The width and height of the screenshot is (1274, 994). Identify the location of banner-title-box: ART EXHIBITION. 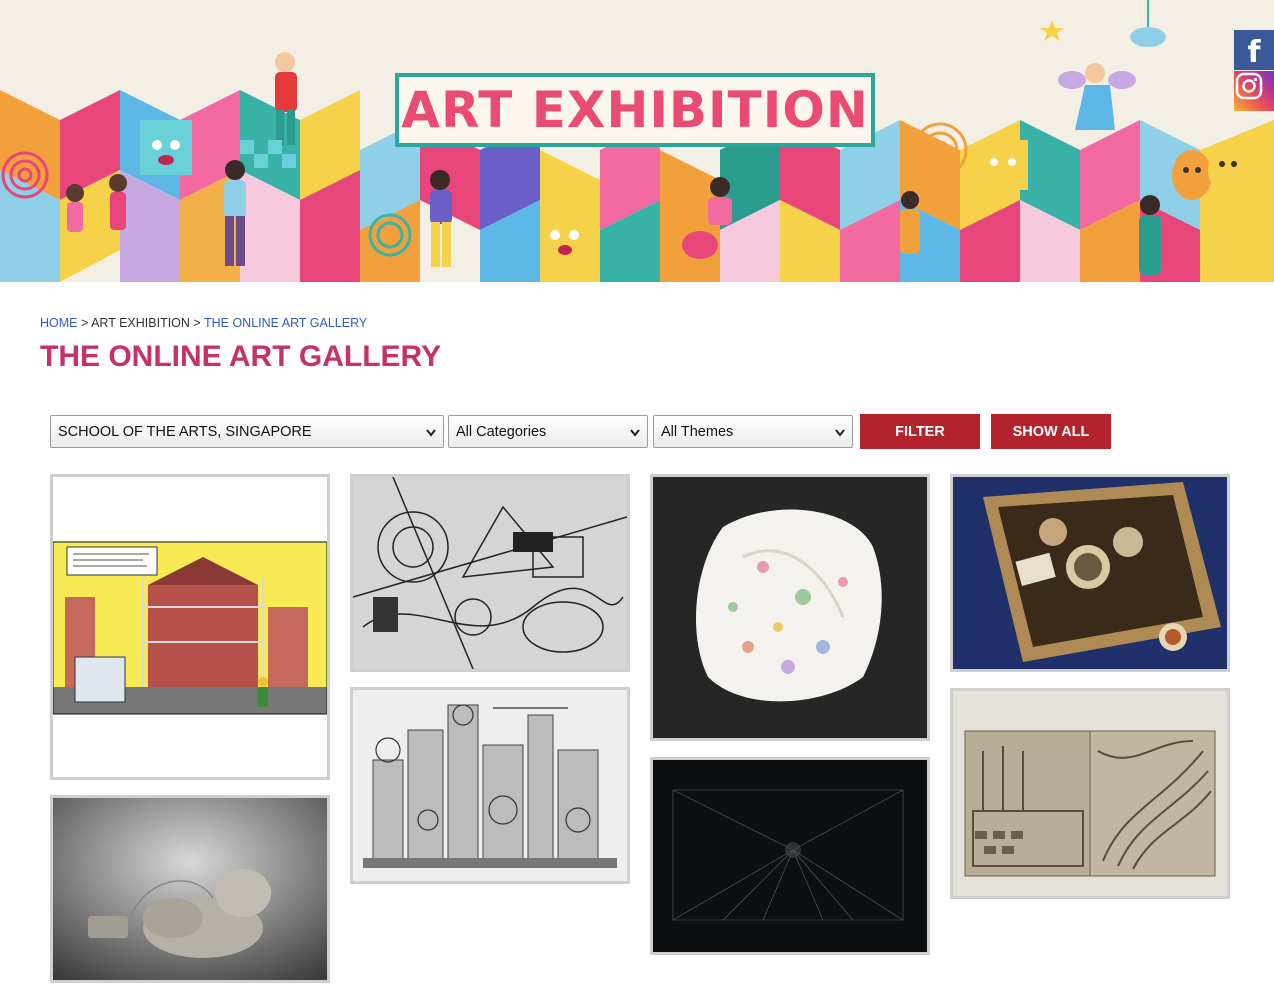
(635, 110).